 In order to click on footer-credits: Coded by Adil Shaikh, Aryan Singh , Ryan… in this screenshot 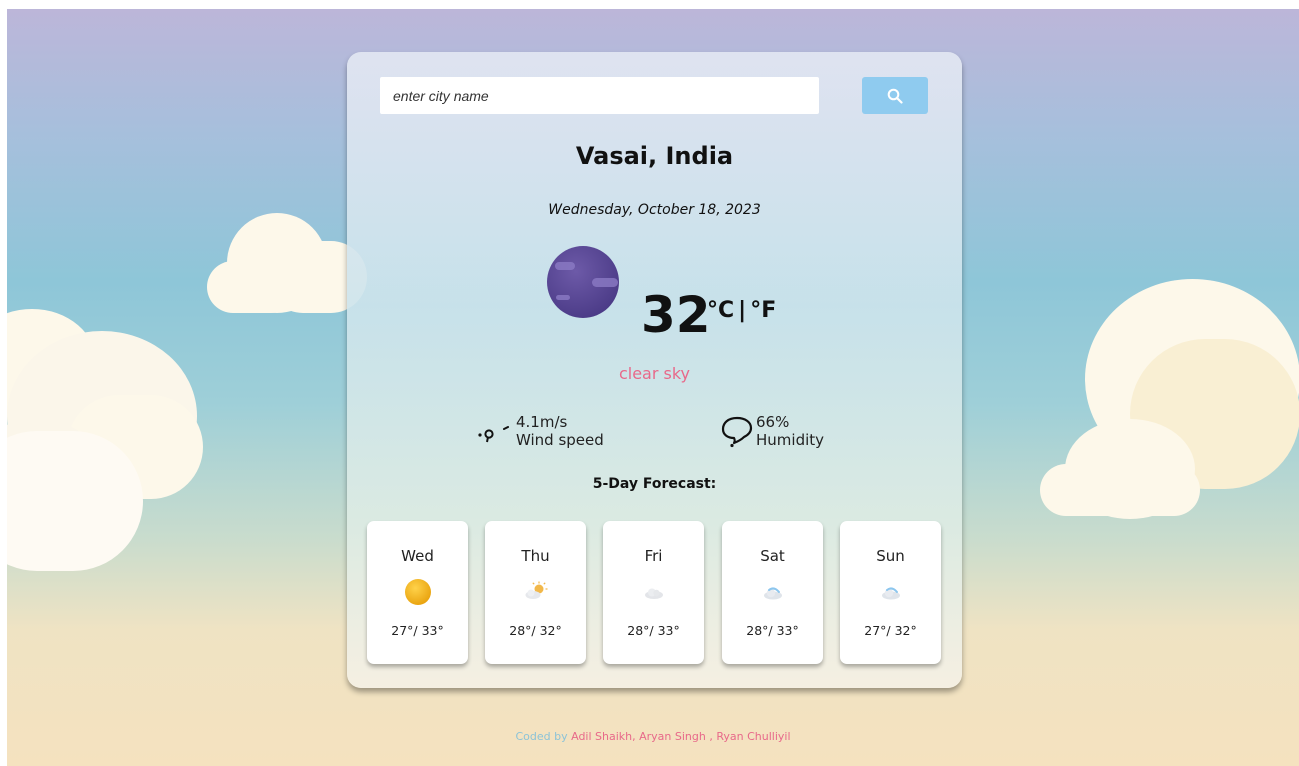, I will do `click(653, 736)`.